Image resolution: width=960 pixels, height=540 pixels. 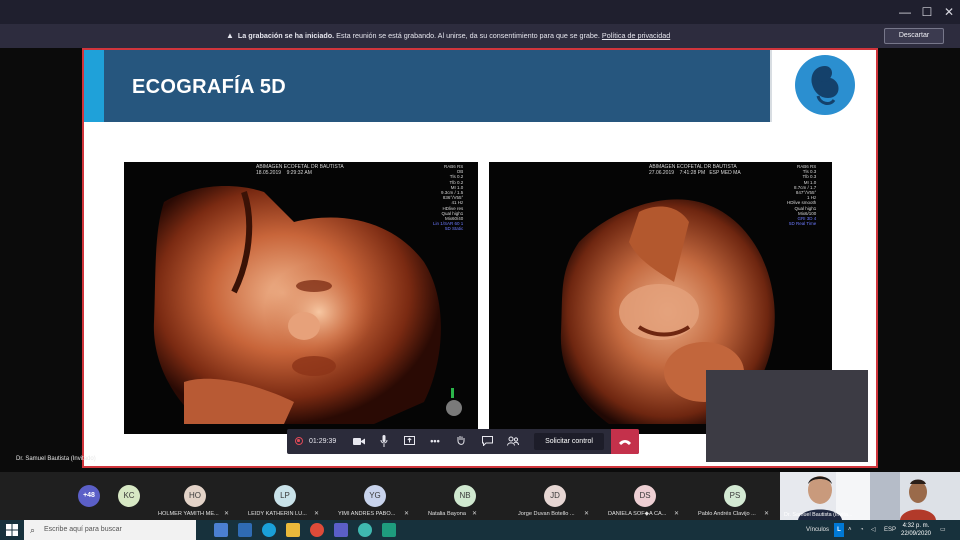 I want to click on store-icon, so click(x=245, y=530).